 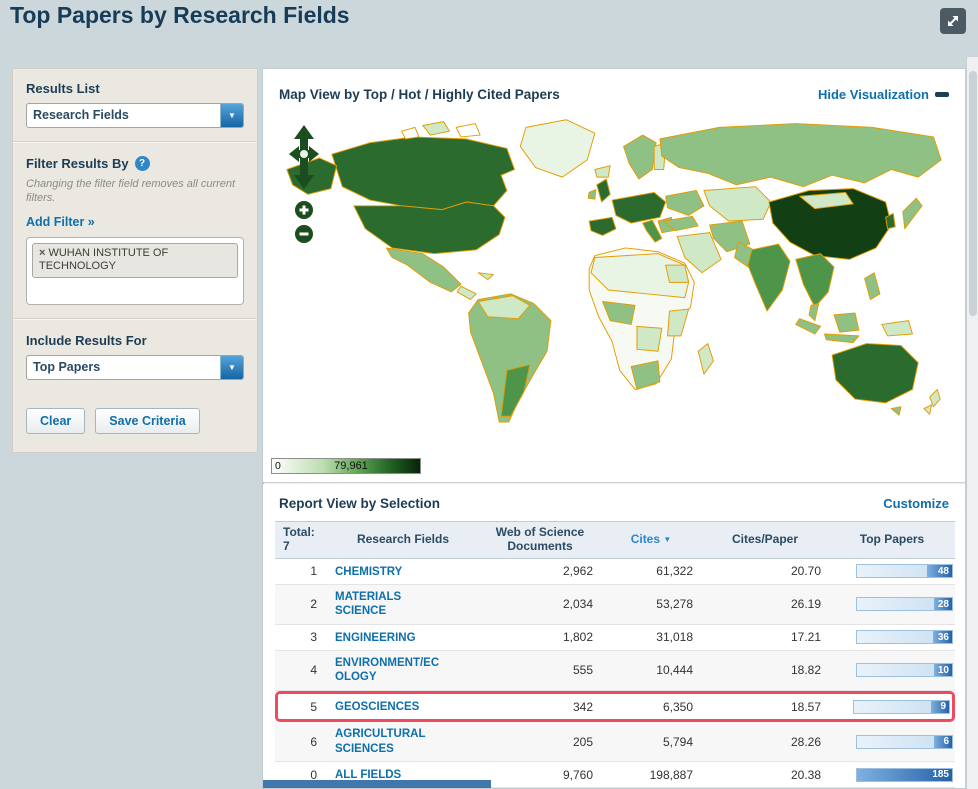 I want to click on top-papers-bar: 28, so click(x=904, y=604).